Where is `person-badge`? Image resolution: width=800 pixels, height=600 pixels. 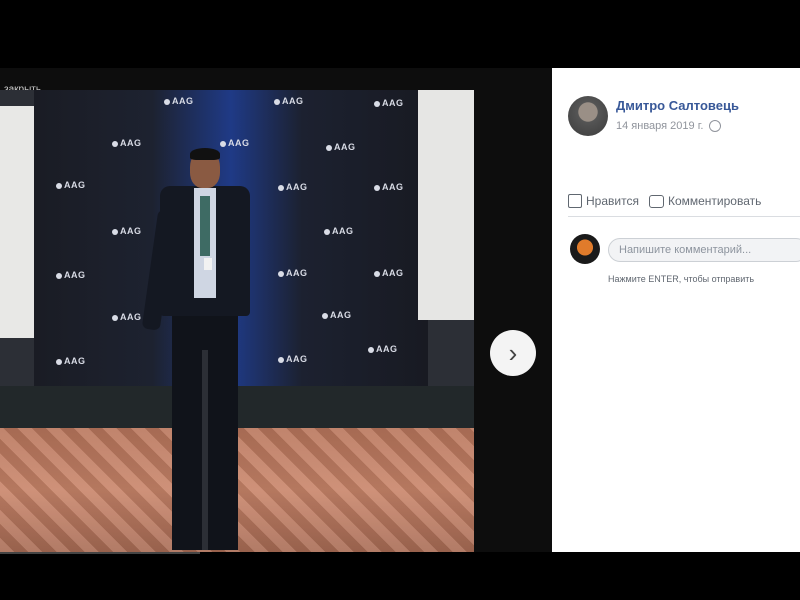 person-badge is located at coordinates (208, 264).